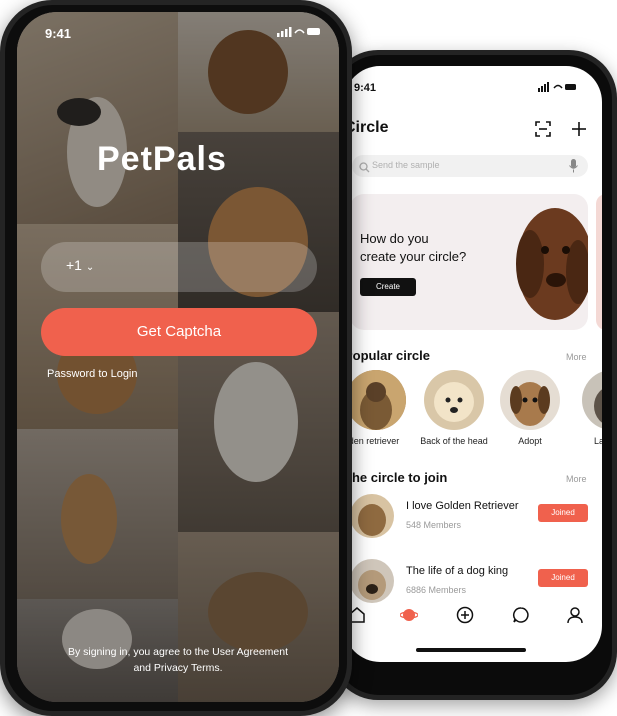 Image resolution: width=617 pixels, height=716 pixels. What do you see at coordinates (592, 400) in the screenshot?
I see `popular-circle-labrador` at bounding box center [592, 400].